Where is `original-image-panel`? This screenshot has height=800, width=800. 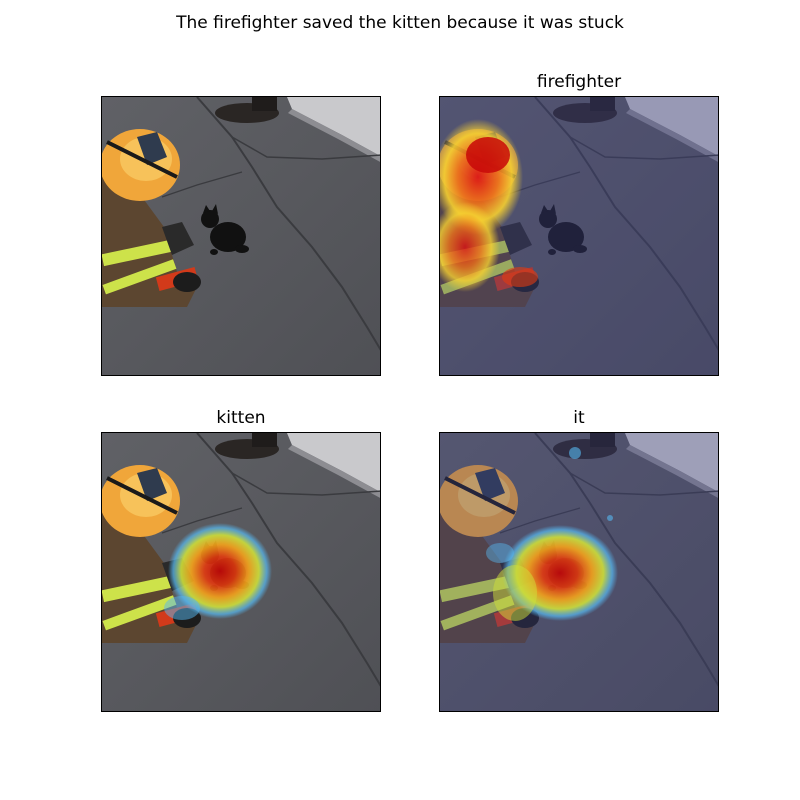
original-image-panel is located at coordinates (241, 236).